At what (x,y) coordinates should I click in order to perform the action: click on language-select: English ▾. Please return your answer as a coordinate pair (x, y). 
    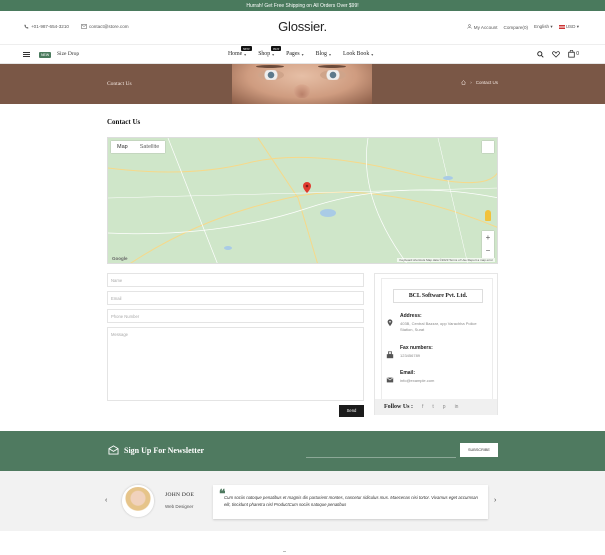
    Looking at the image, I should click on (543, 27).